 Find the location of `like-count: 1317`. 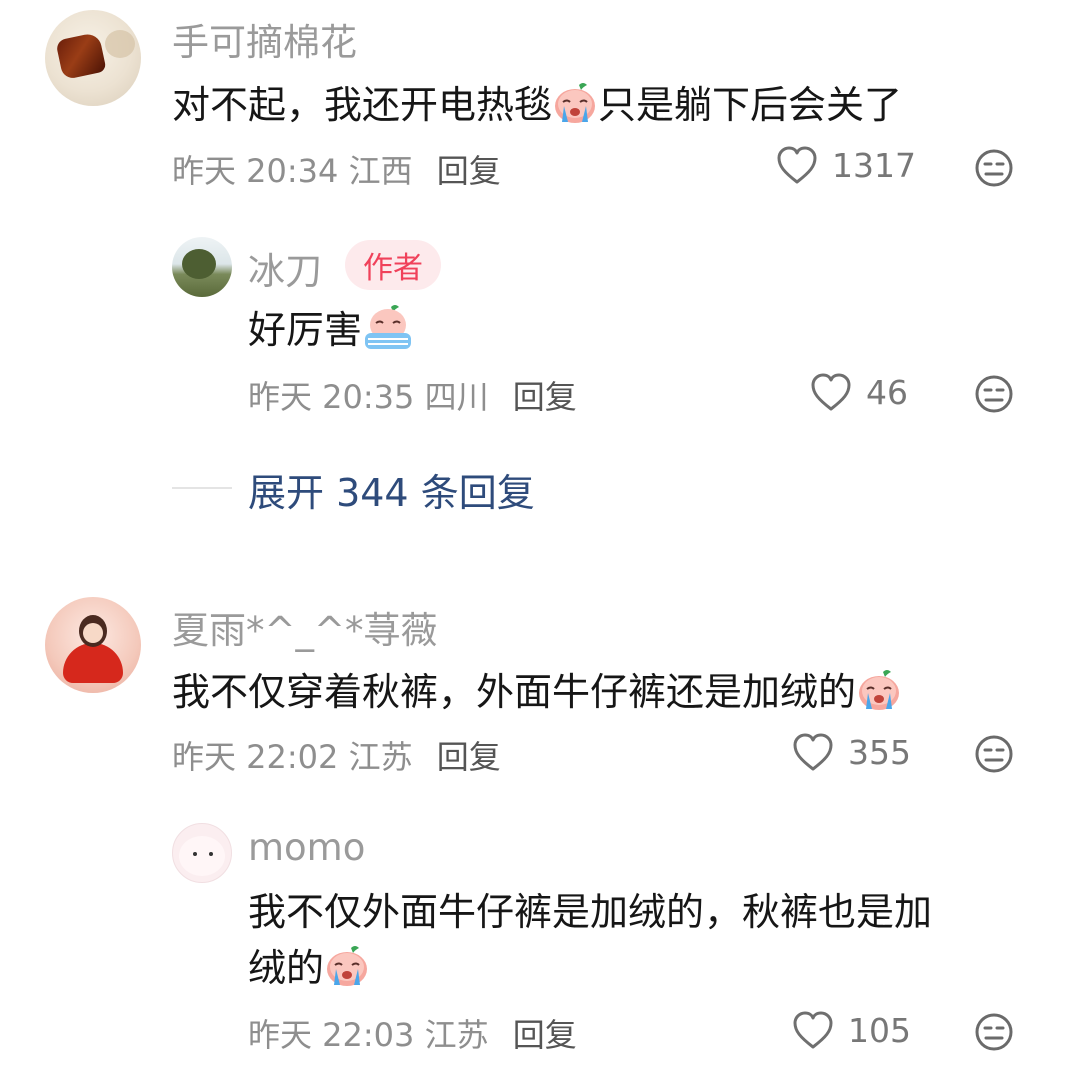

like-count: 1317 is located at coordinates (874, 165).